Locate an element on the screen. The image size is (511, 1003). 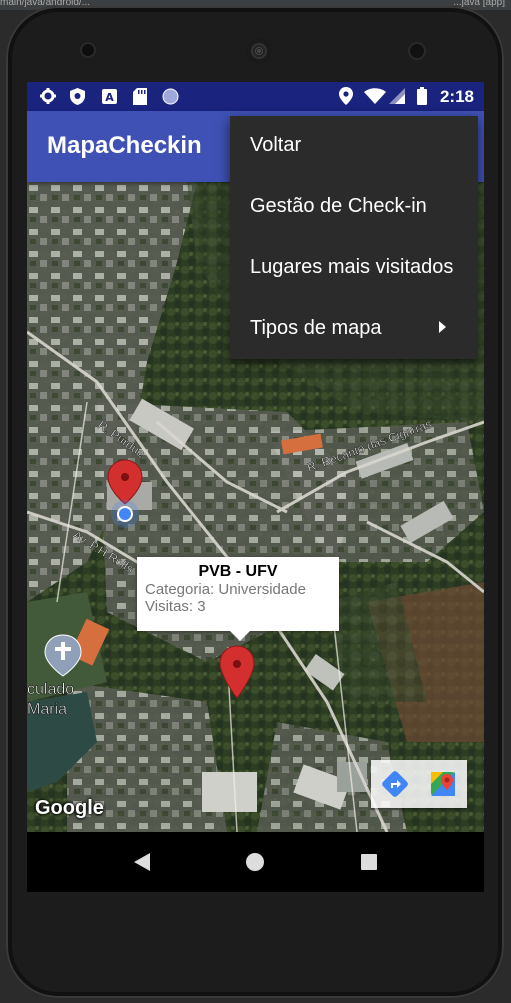
menu-item-label: Tipos de mapa is located at coordinates (316, 328).